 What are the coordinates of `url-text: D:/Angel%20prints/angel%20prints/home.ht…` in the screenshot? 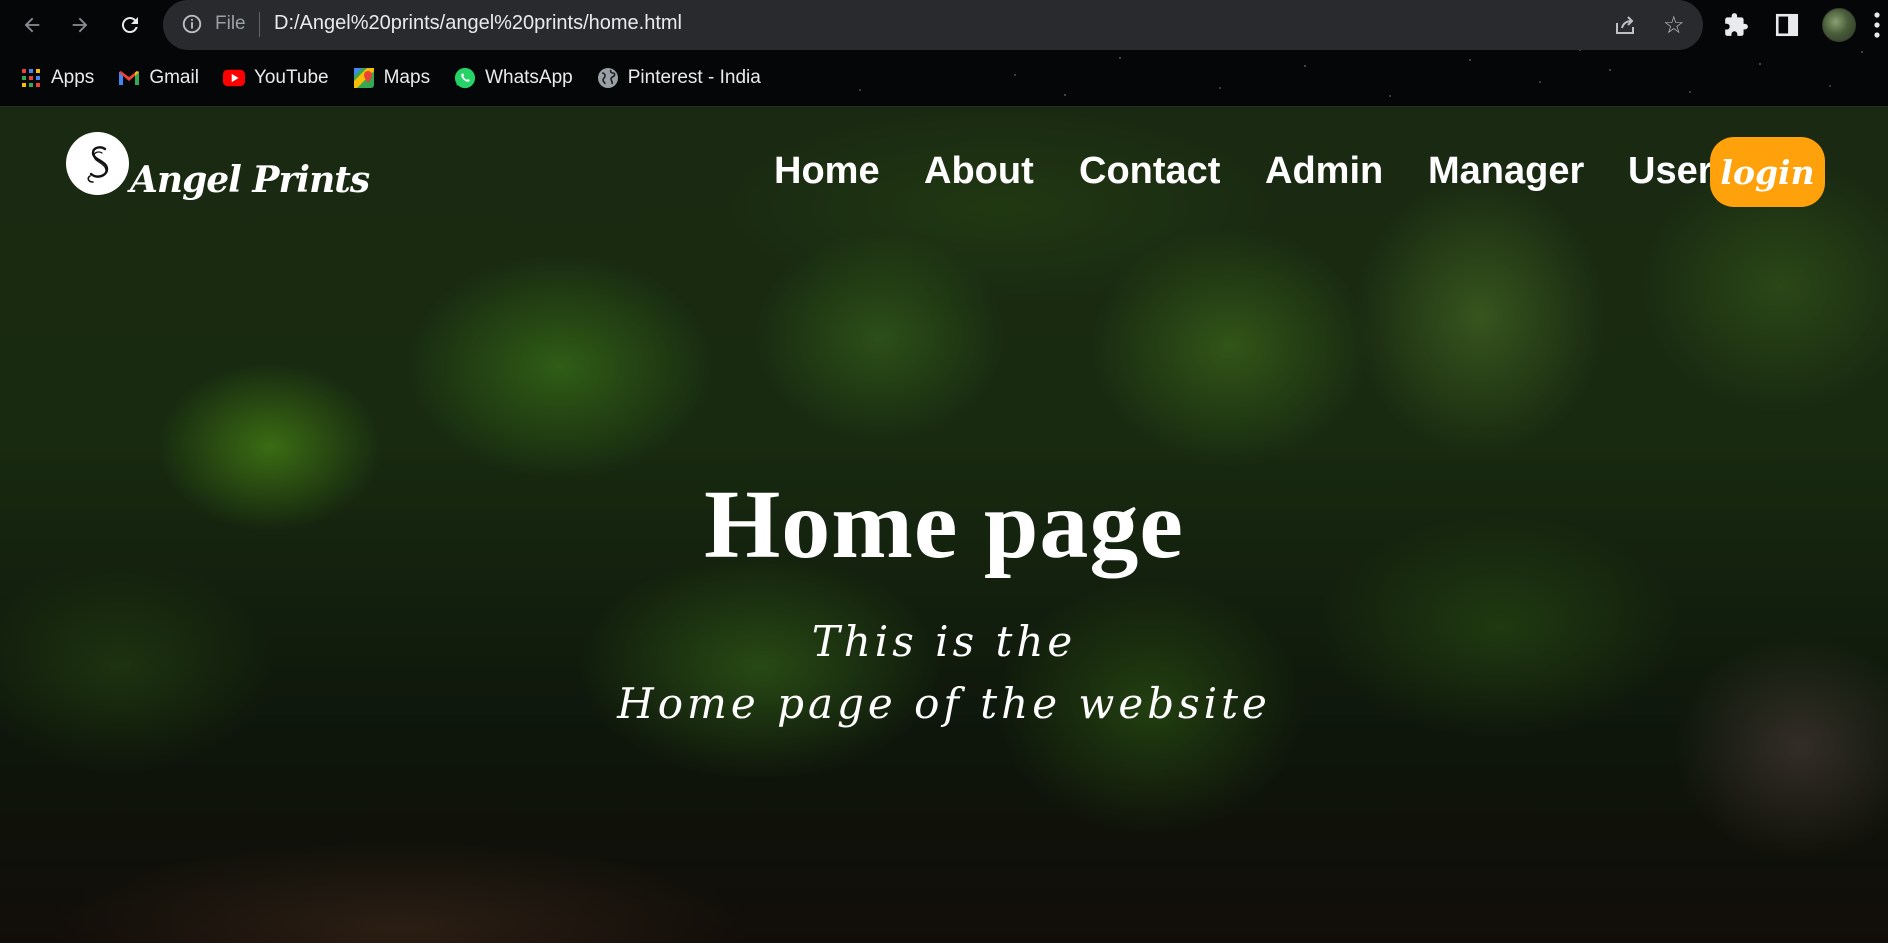 It's located at (478, 23).